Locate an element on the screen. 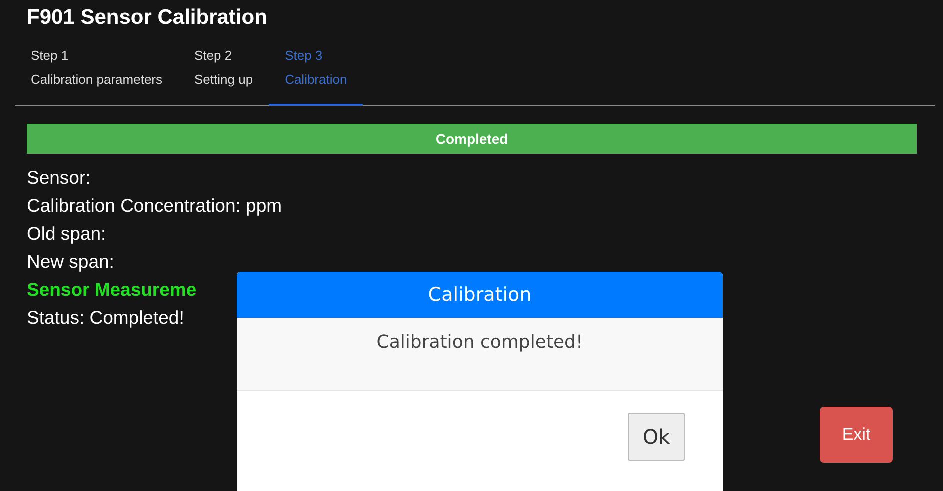 The width and height of the screenshot is (943, 491). info-line: Old span: is located at coordinates (66, 234).